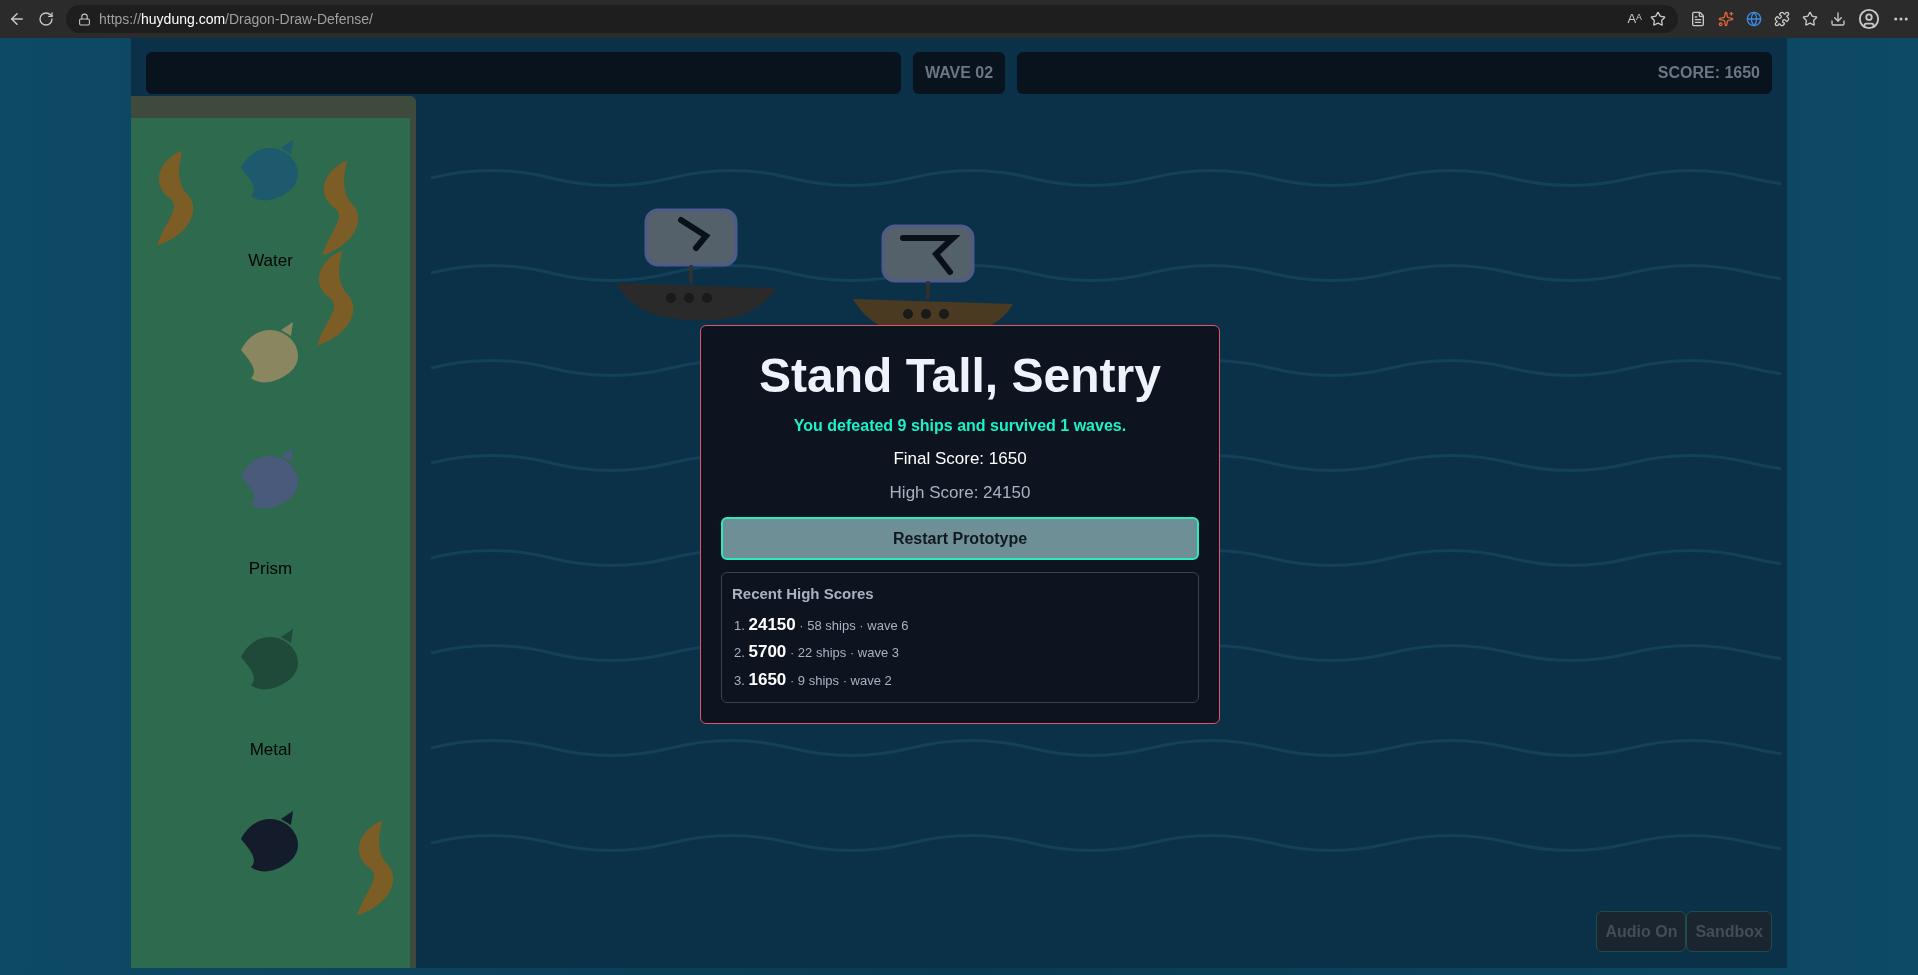  Describe the element at coordinates (1634, 19) in the screenshot. I see `read-aloud-icon: Aᴬ` at that location.